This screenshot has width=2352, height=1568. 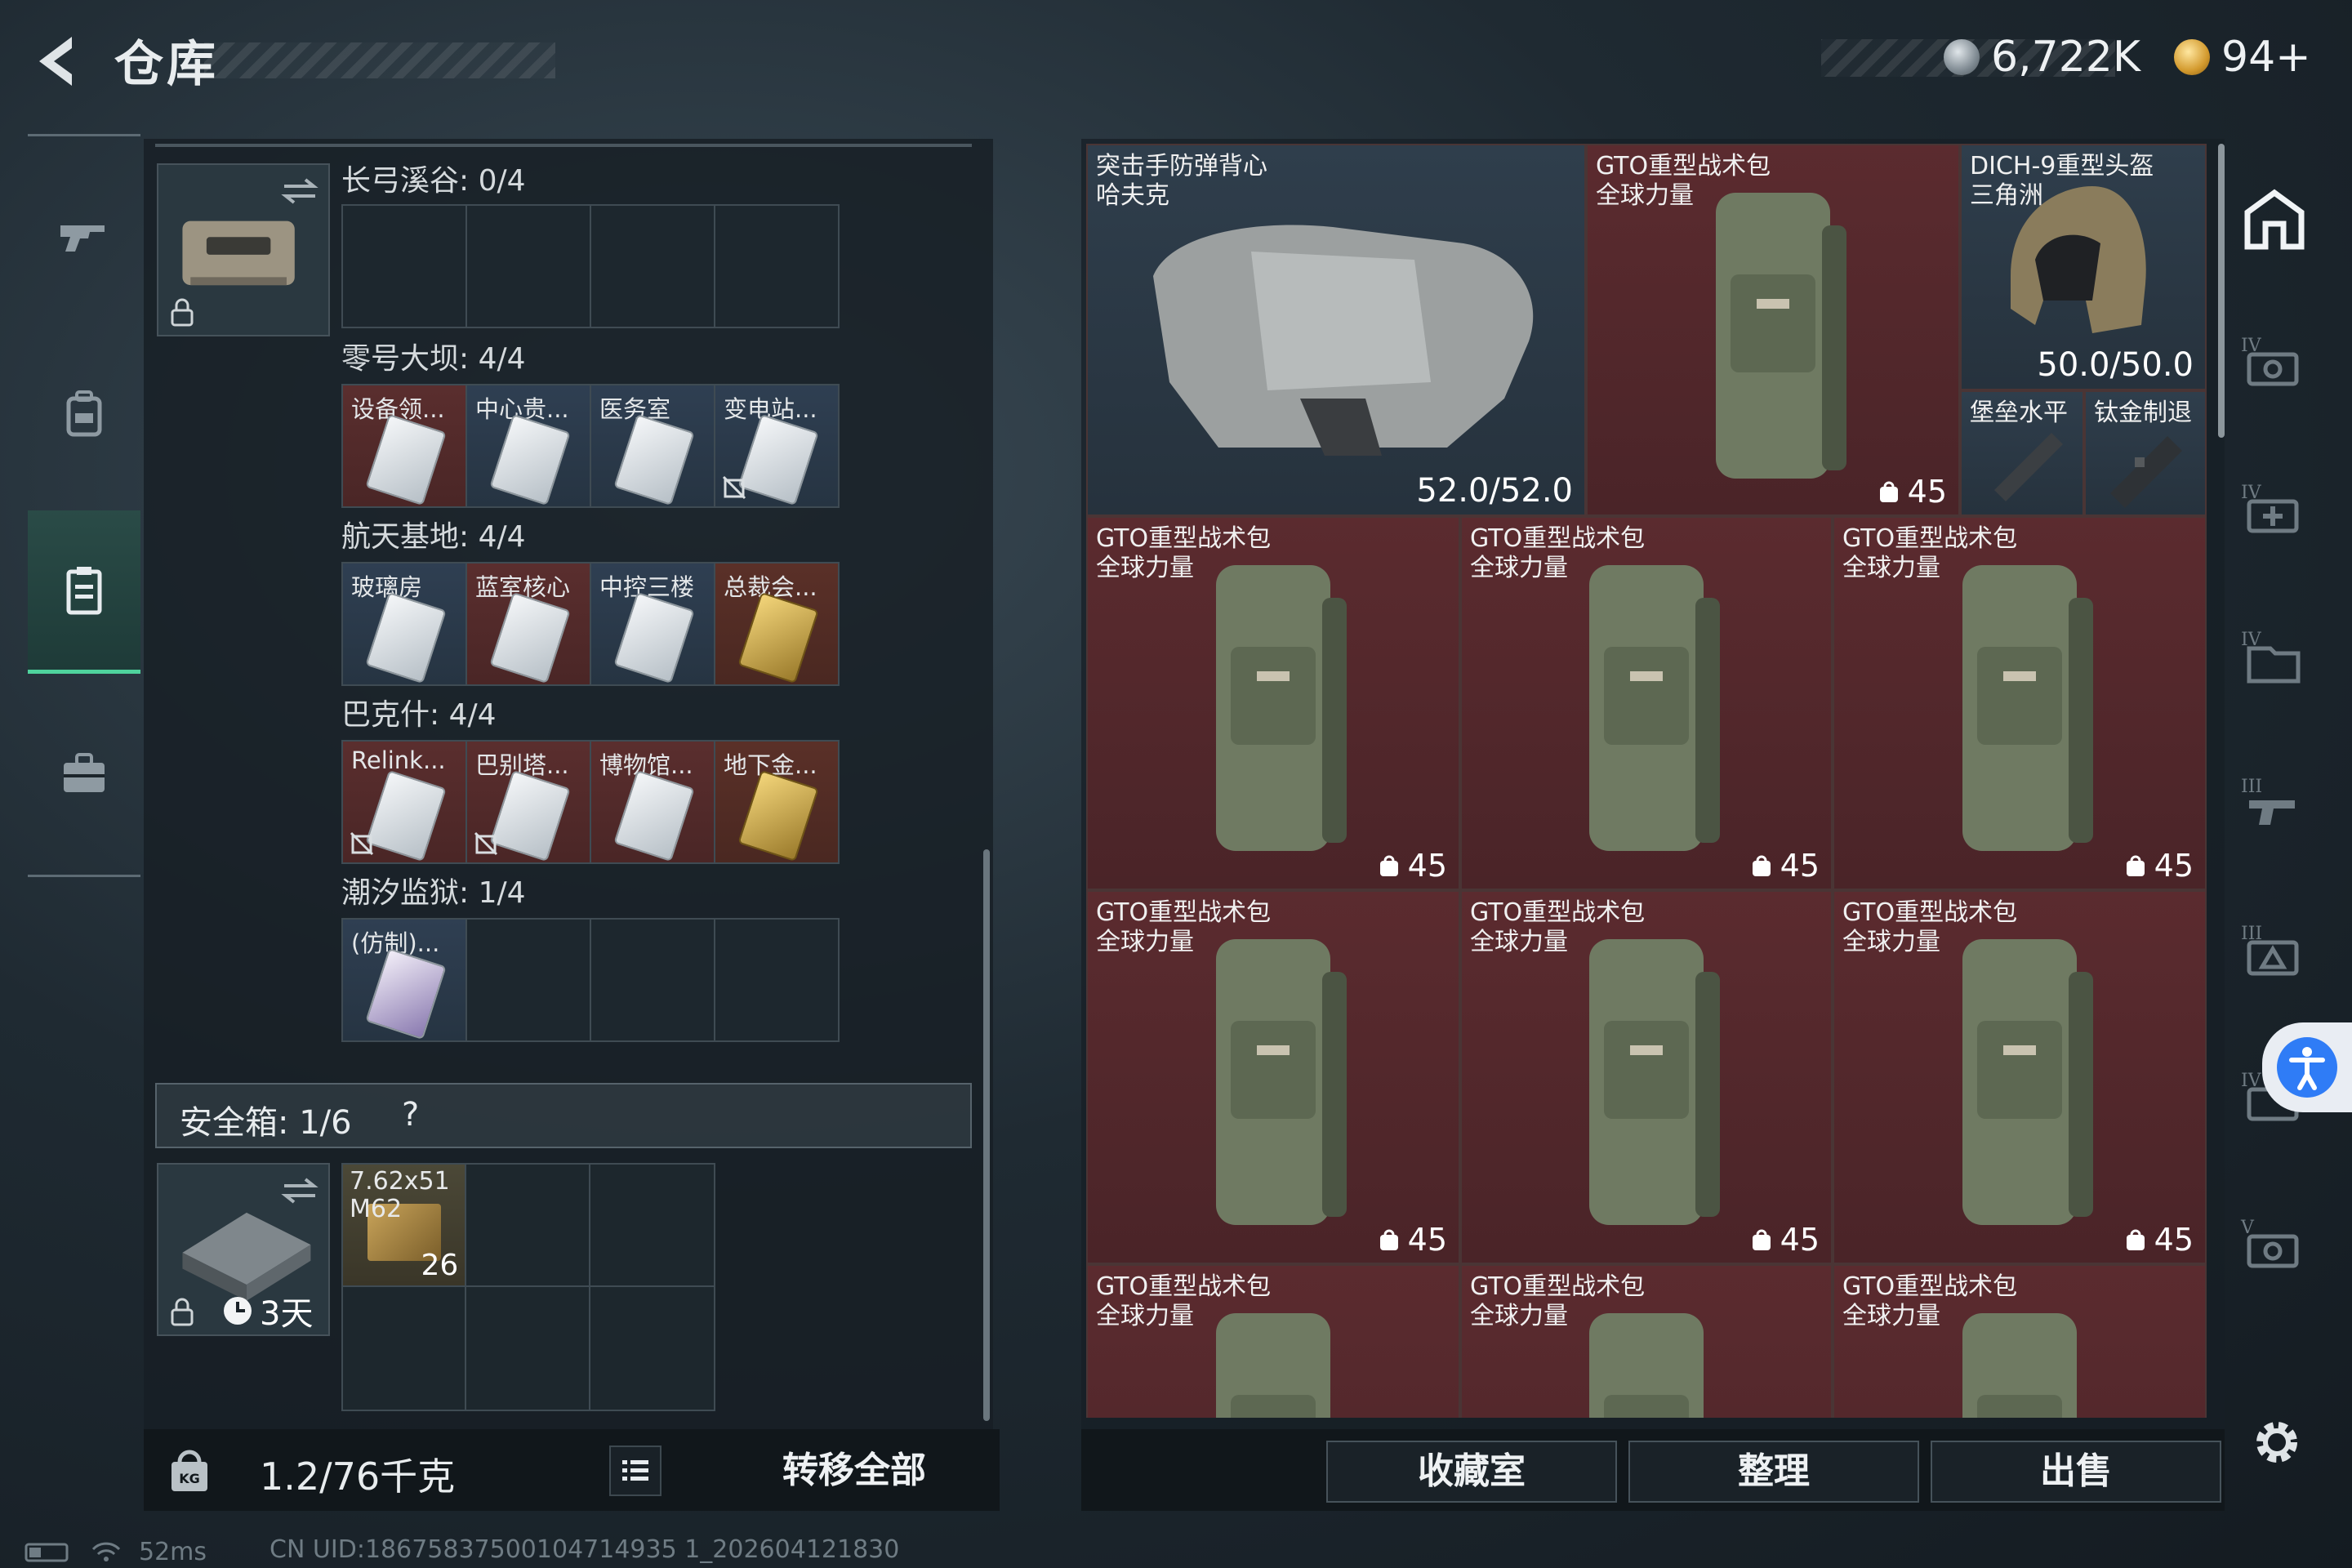 I want to click on tier4-ammo-filter-icon: IV, so click(x=2274, y=363).